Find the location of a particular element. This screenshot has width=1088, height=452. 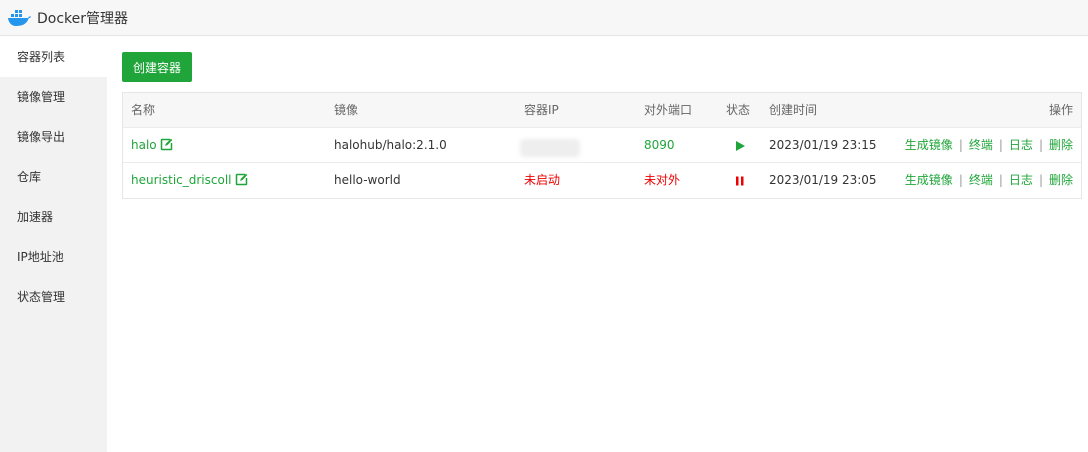

create-container-button: 创建容器 is located at coordinates (157, 67).